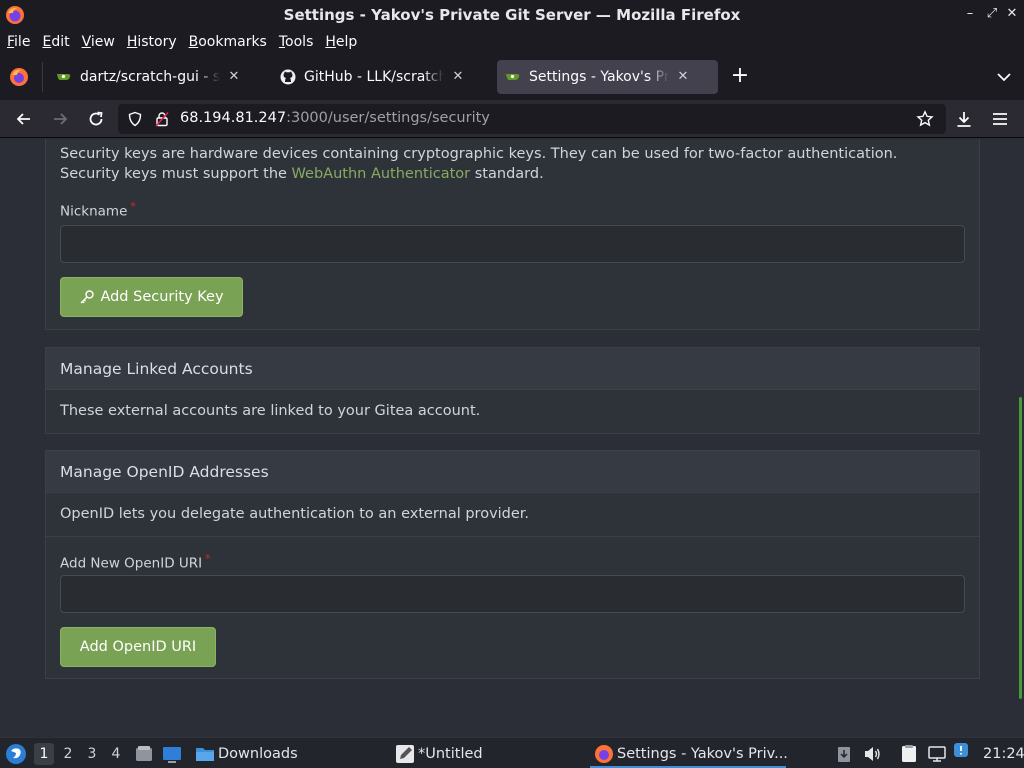 Image resolution: width=1024 pixels, height=768 pixels. Describe the element at coordinates (512, 472) in the screenshot. I see `openid-title: Manage OpenID Addresses` at that location.